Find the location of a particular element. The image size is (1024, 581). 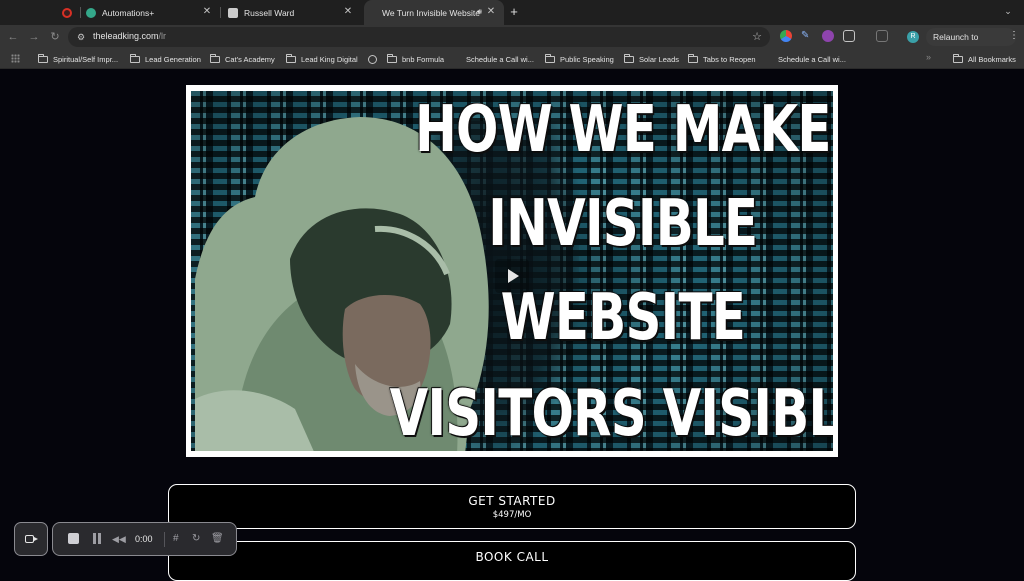

recording-timer: 0:00 is located at coordinates (144, 539).